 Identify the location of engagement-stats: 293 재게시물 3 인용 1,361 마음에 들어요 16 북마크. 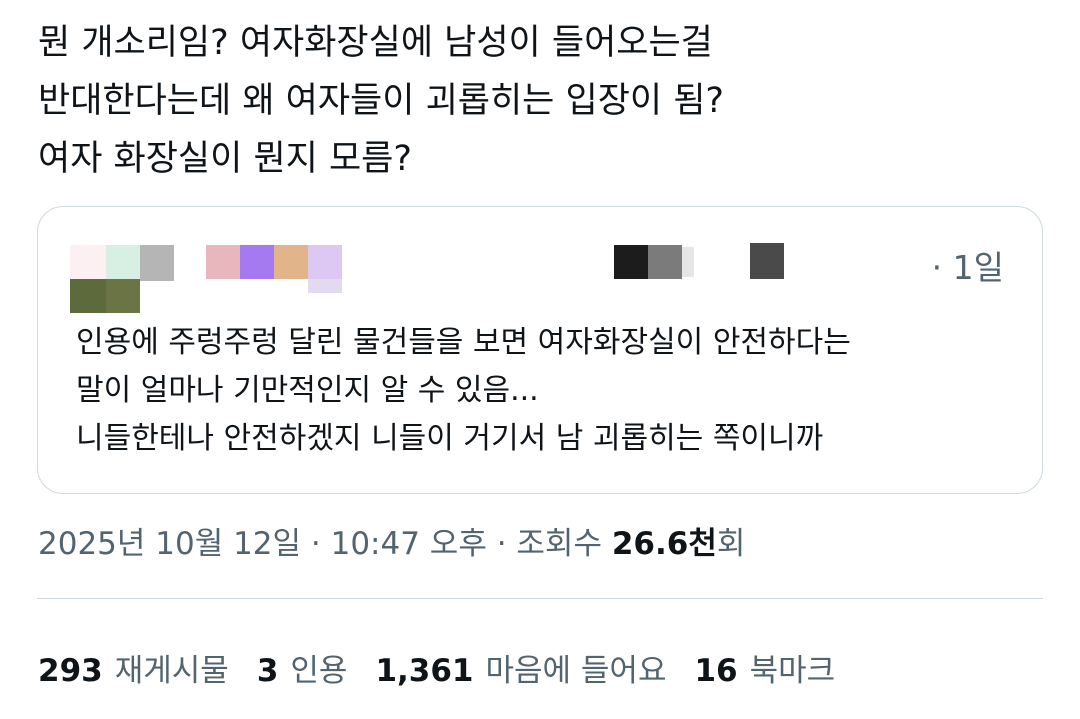
(436, 667).